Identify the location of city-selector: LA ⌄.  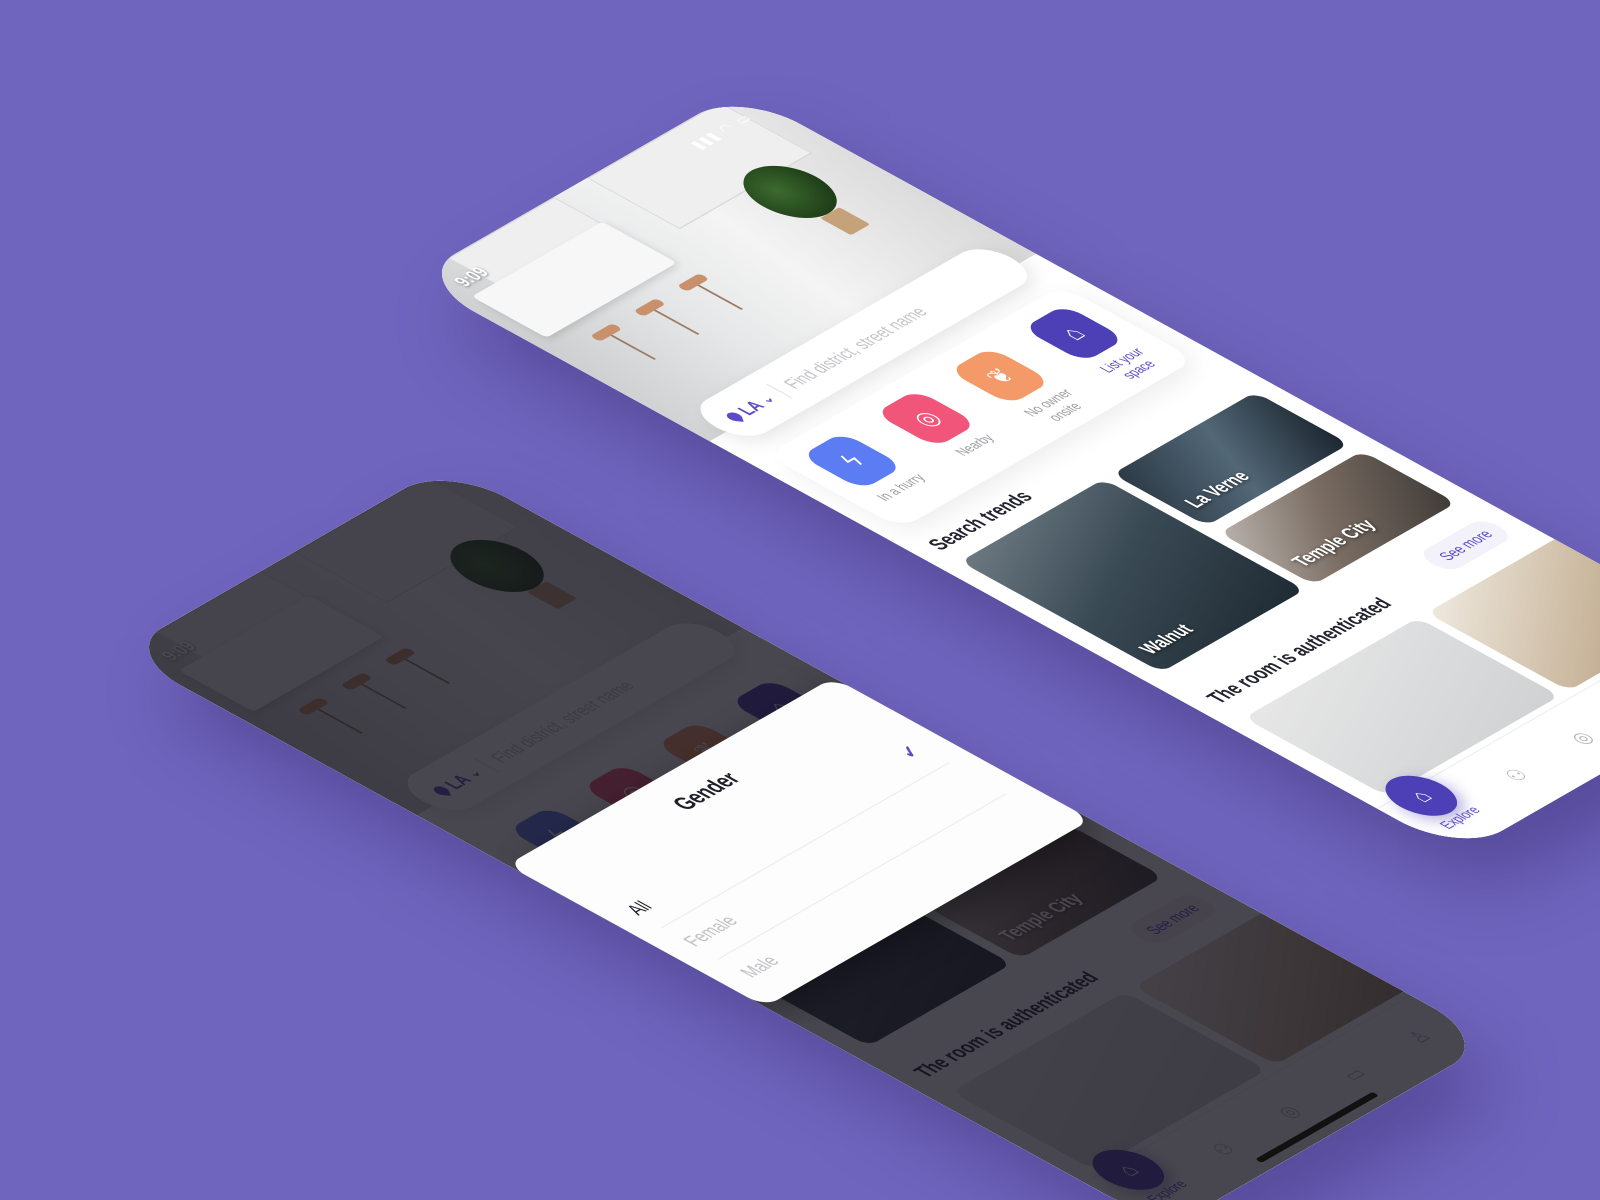
(750, 408).